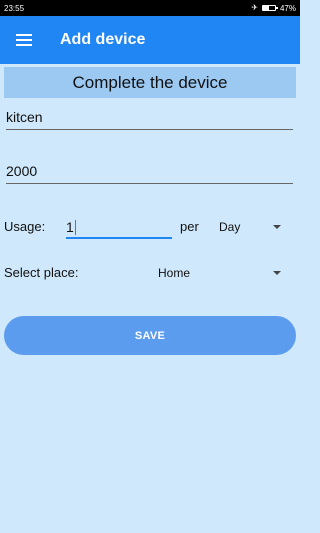  What do you see at coordinates (174, 273) in the screenshot?
I see `place-value: Home` at bounding box center [174, 273].